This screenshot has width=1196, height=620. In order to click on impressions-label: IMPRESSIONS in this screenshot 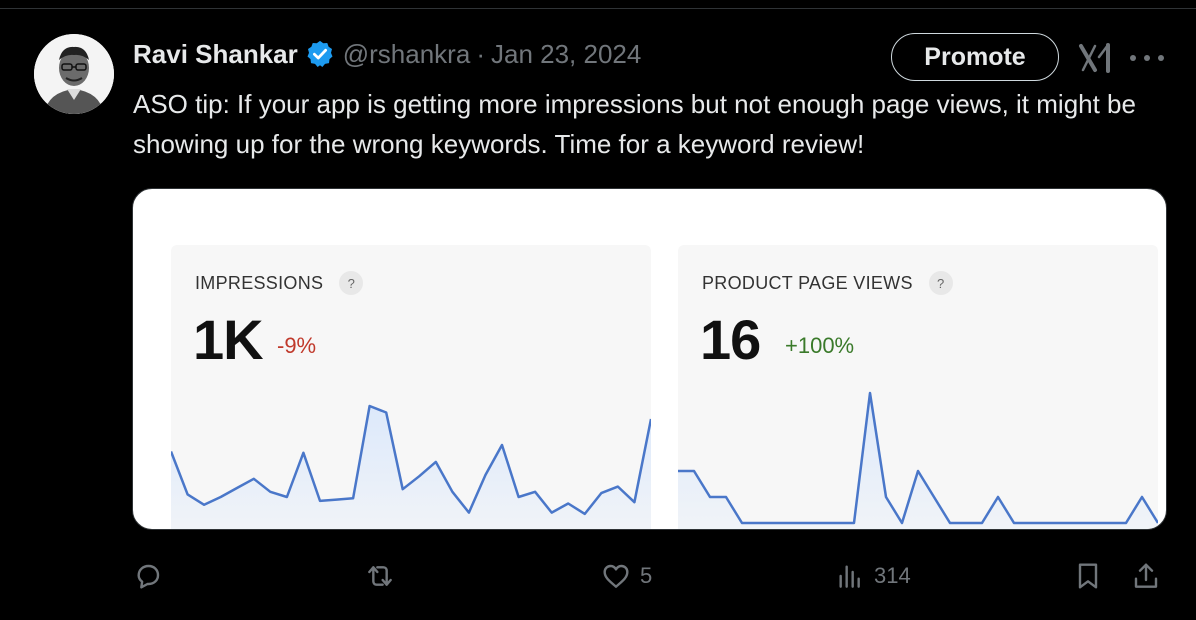, I will do `click(259, 282)`.